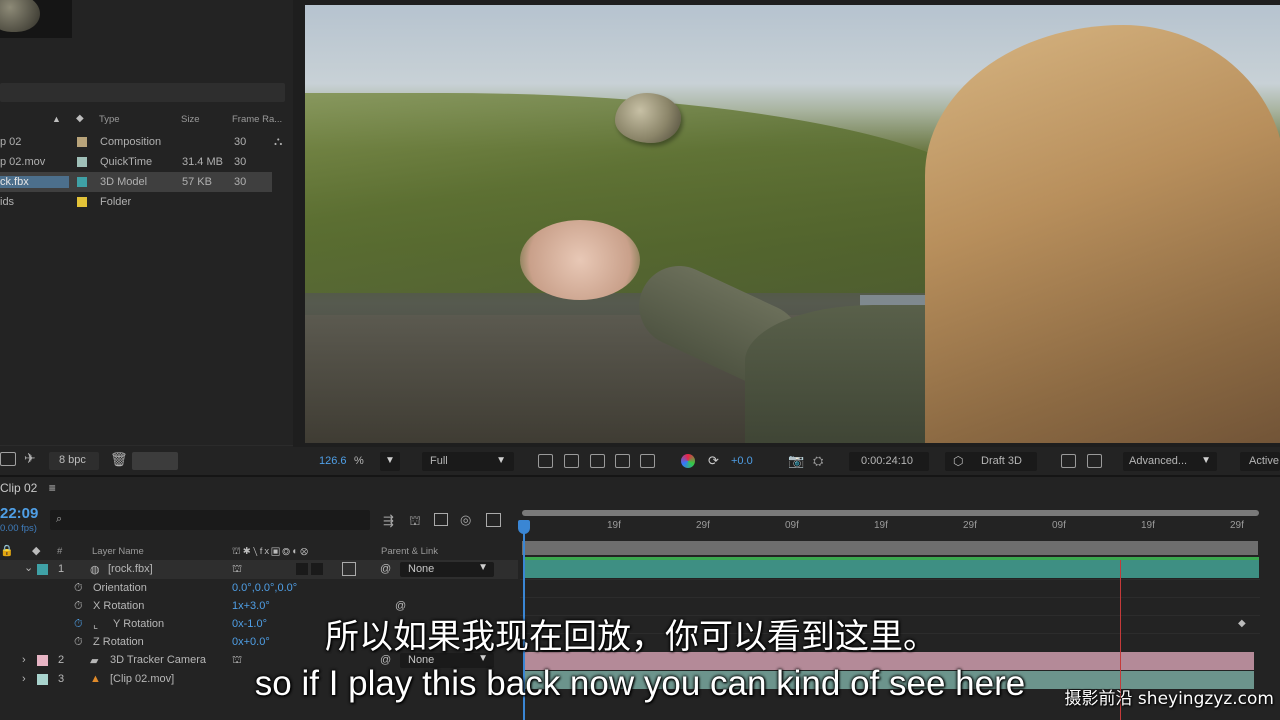  Describe the element at coordinates (1001, 461) in the screenshot. I see `renderer-label: Draft 3D` at that location.